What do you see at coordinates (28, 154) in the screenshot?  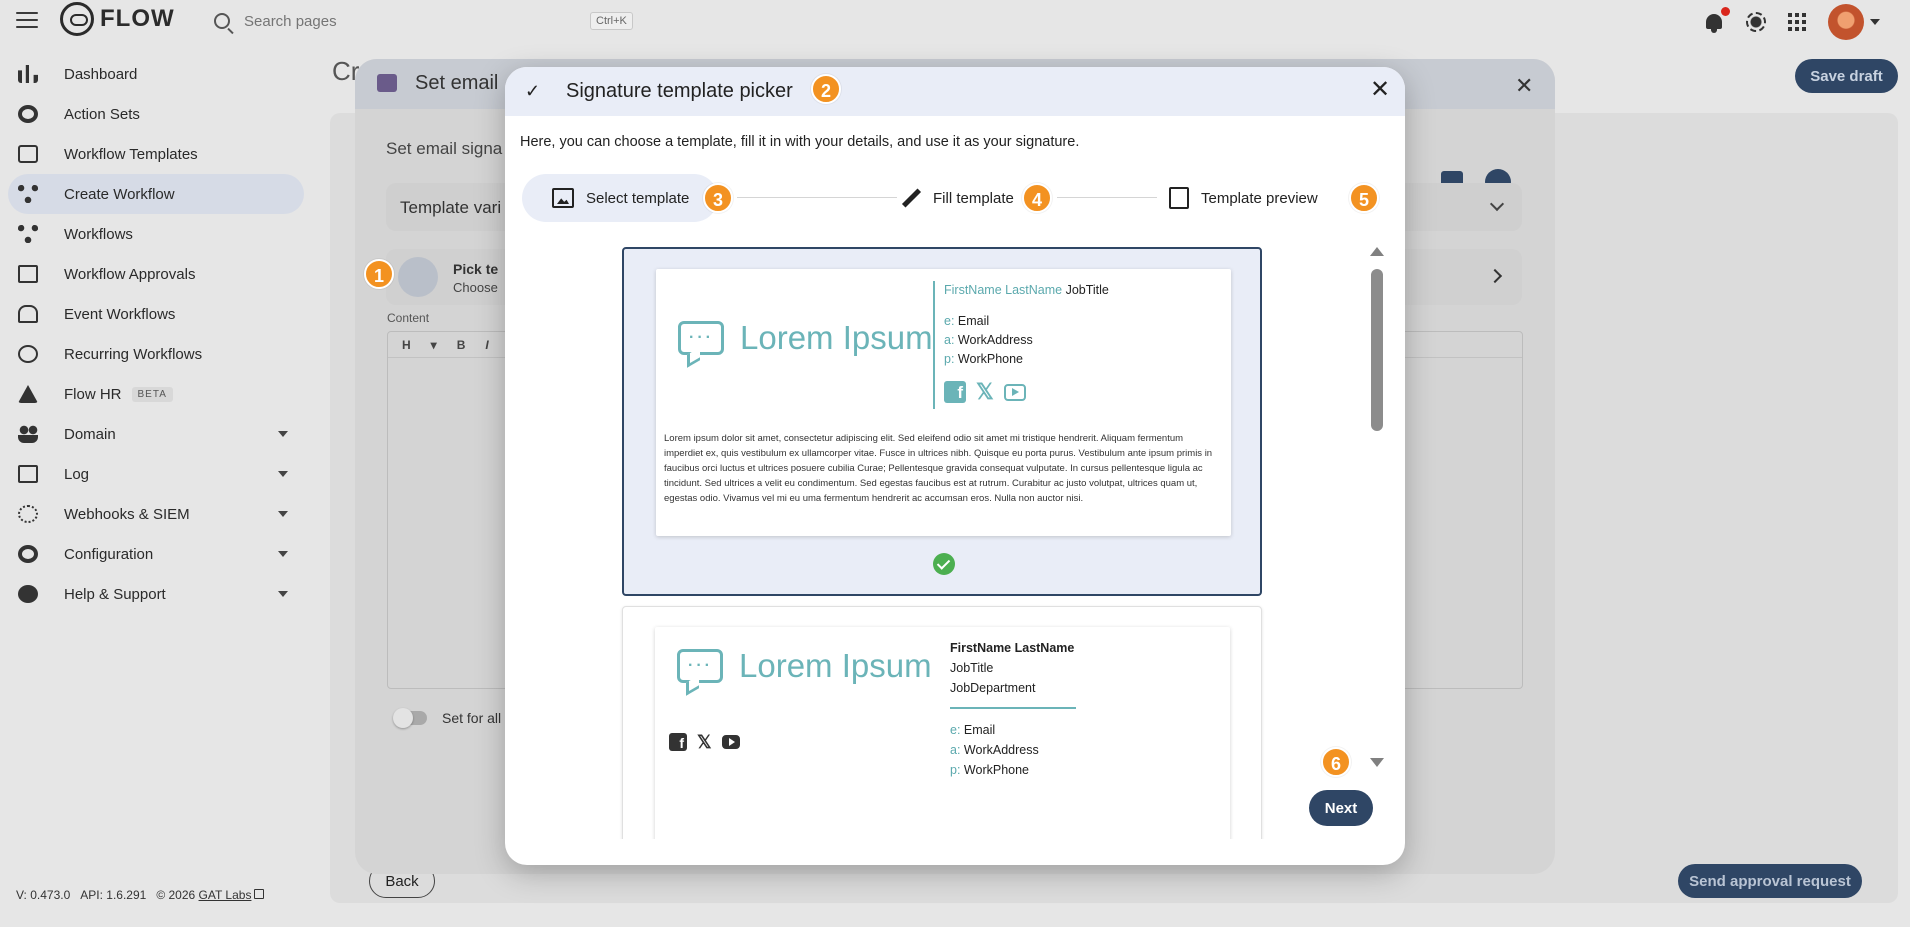 I see `template-icon` at bounding box center [28, 154].